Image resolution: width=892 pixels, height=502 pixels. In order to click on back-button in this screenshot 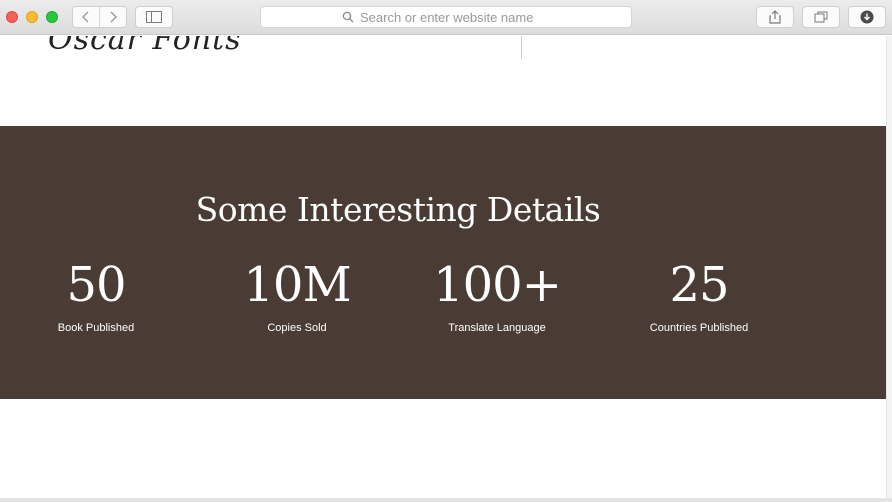, I will do `click(86, 17)`.